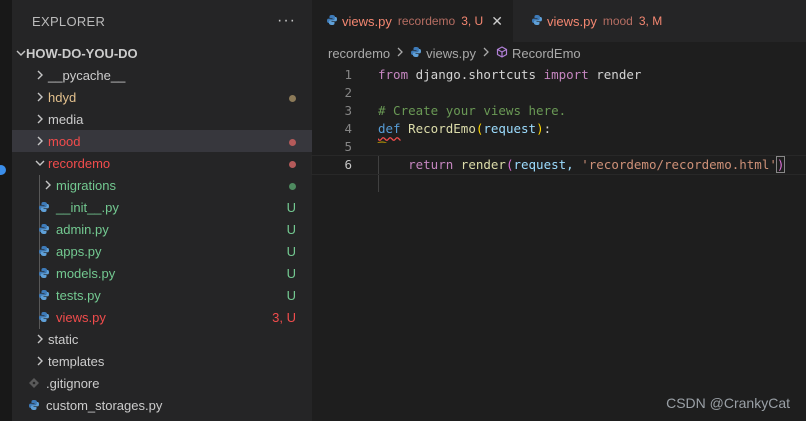  What do you see at coordinates (162, 295) in the screenshot?
I see `tree-item-tests-py: tests.py U` at bounding box center [162, 295].